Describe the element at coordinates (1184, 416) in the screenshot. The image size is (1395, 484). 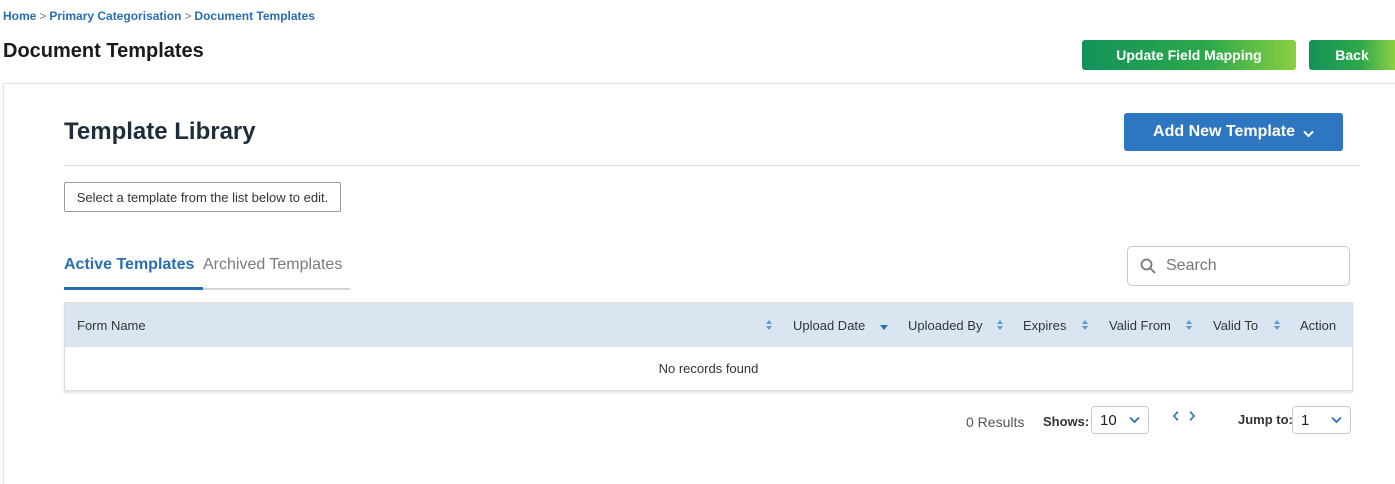
I see `pagination-arrows` at that location.